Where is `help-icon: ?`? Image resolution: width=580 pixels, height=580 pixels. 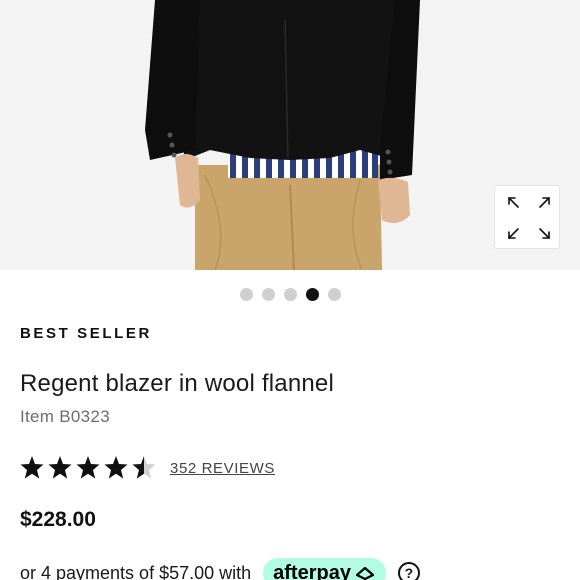 help-icon: ? is located at coordinates (408, 571).